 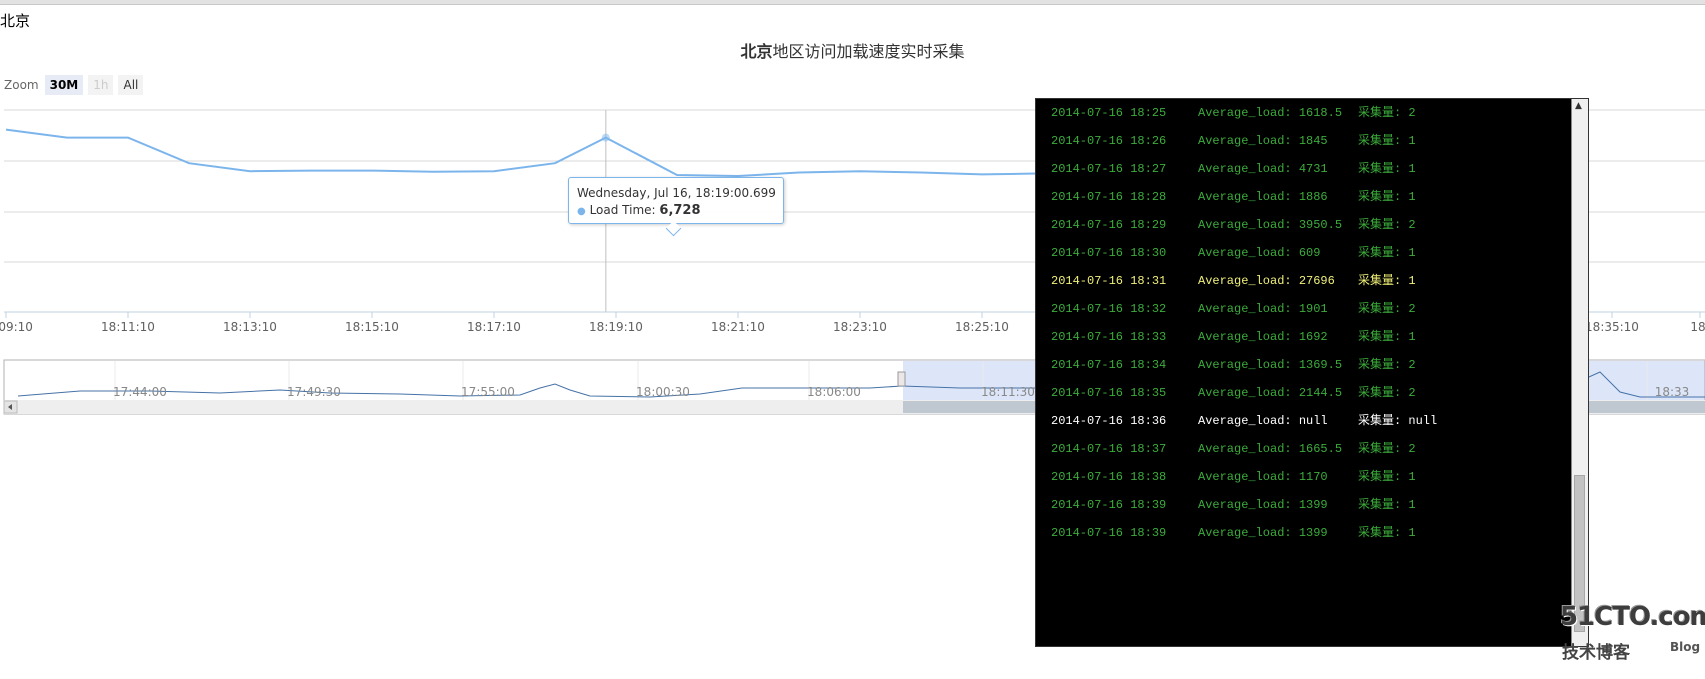 What do you see at coordinates (1270, 449) in the screenshot?
I see `console-avg: Average_load: 1665.5` at bounding box center [1270, 449].